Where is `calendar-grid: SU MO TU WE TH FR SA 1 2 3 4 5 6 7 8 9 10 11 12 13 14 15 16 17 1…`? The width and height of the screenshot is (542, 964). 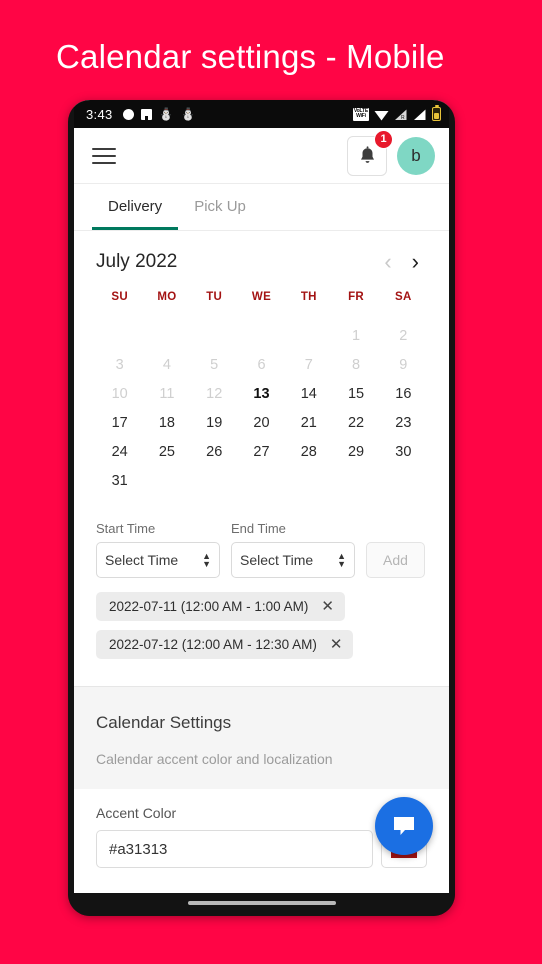
calendar-grid: SU MO TU WE TH FR SA 1 2 3 4 5 6 7 8 9 10 11 12 13 14 15 16 17 1… is located at coordinates (261, 390).